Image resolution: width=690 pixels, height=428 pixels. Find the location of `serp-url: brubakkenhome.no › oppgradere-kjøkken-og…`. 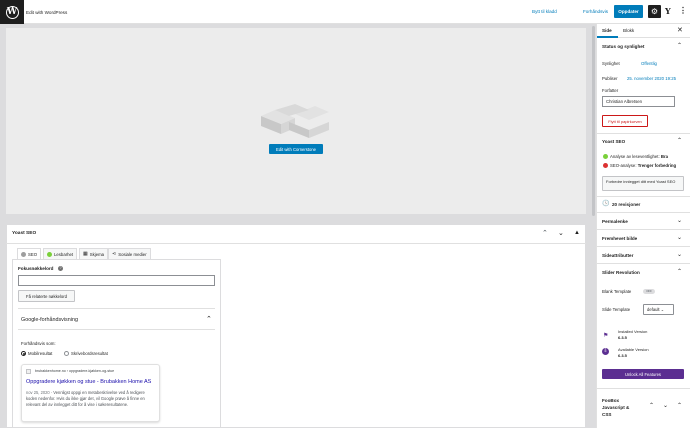

serp-url: brubakkenhome.no › oppgradere-kjøkken-og… is located at coordinates (74, 371).